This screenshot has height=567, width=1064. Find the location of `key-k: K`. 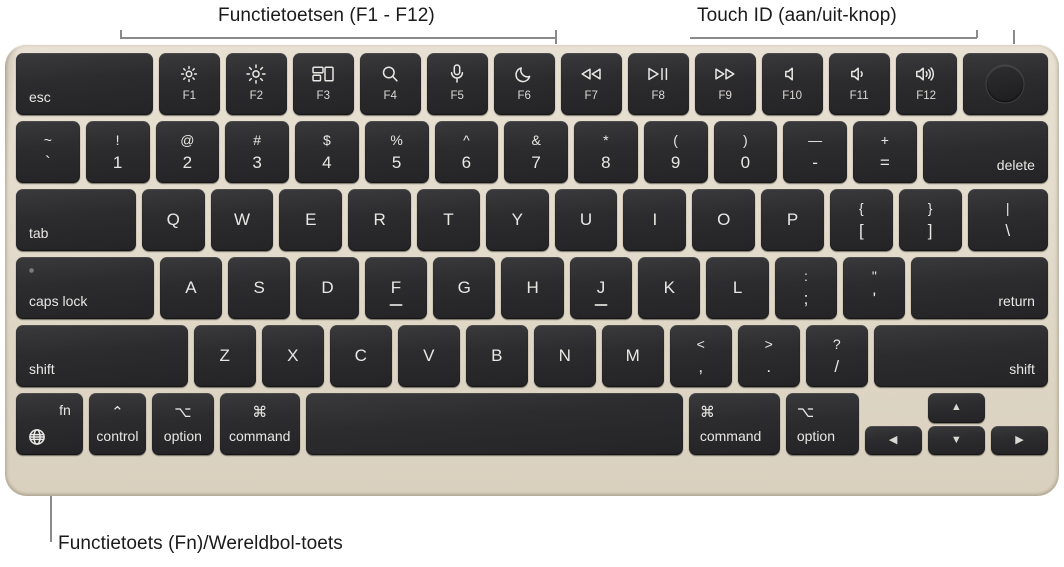

key-k: K is located at coordinates (669, 288).